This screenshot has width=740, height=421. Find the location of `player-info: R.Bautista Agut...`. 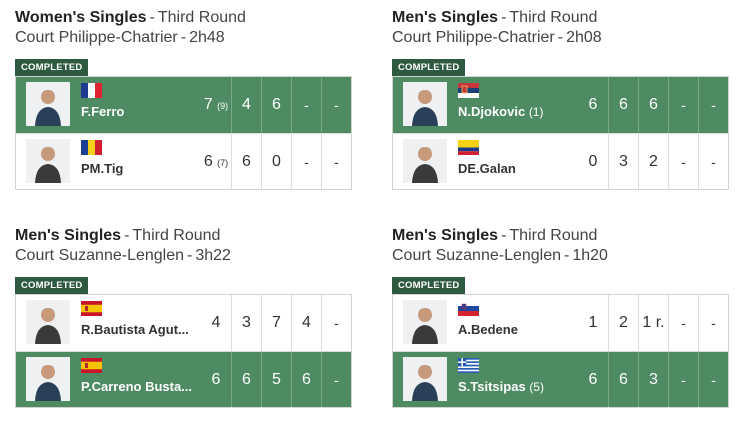

player-info: R.Bautista Agut... is located at coordinates (108, 323).